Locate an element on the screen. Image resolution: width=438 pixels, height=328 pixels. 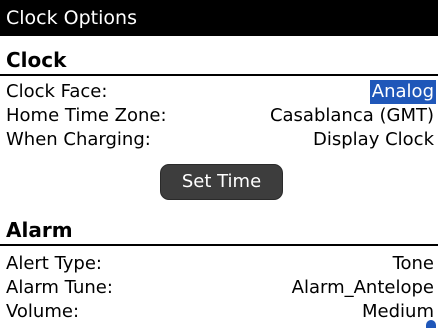
set-time-button: Set Time is located at coordinates (221, 182).